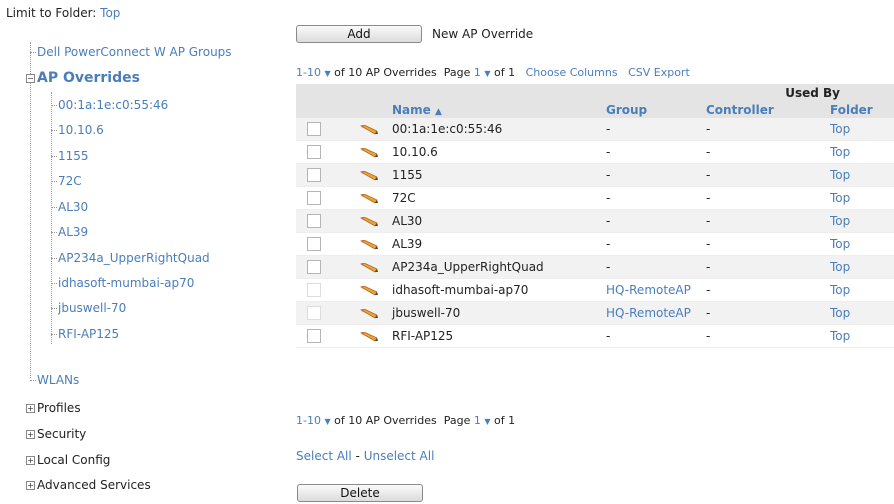  Describe the element at coordinates (499, 221) in the screenshot. I see `cell-name: AL30` at that location.